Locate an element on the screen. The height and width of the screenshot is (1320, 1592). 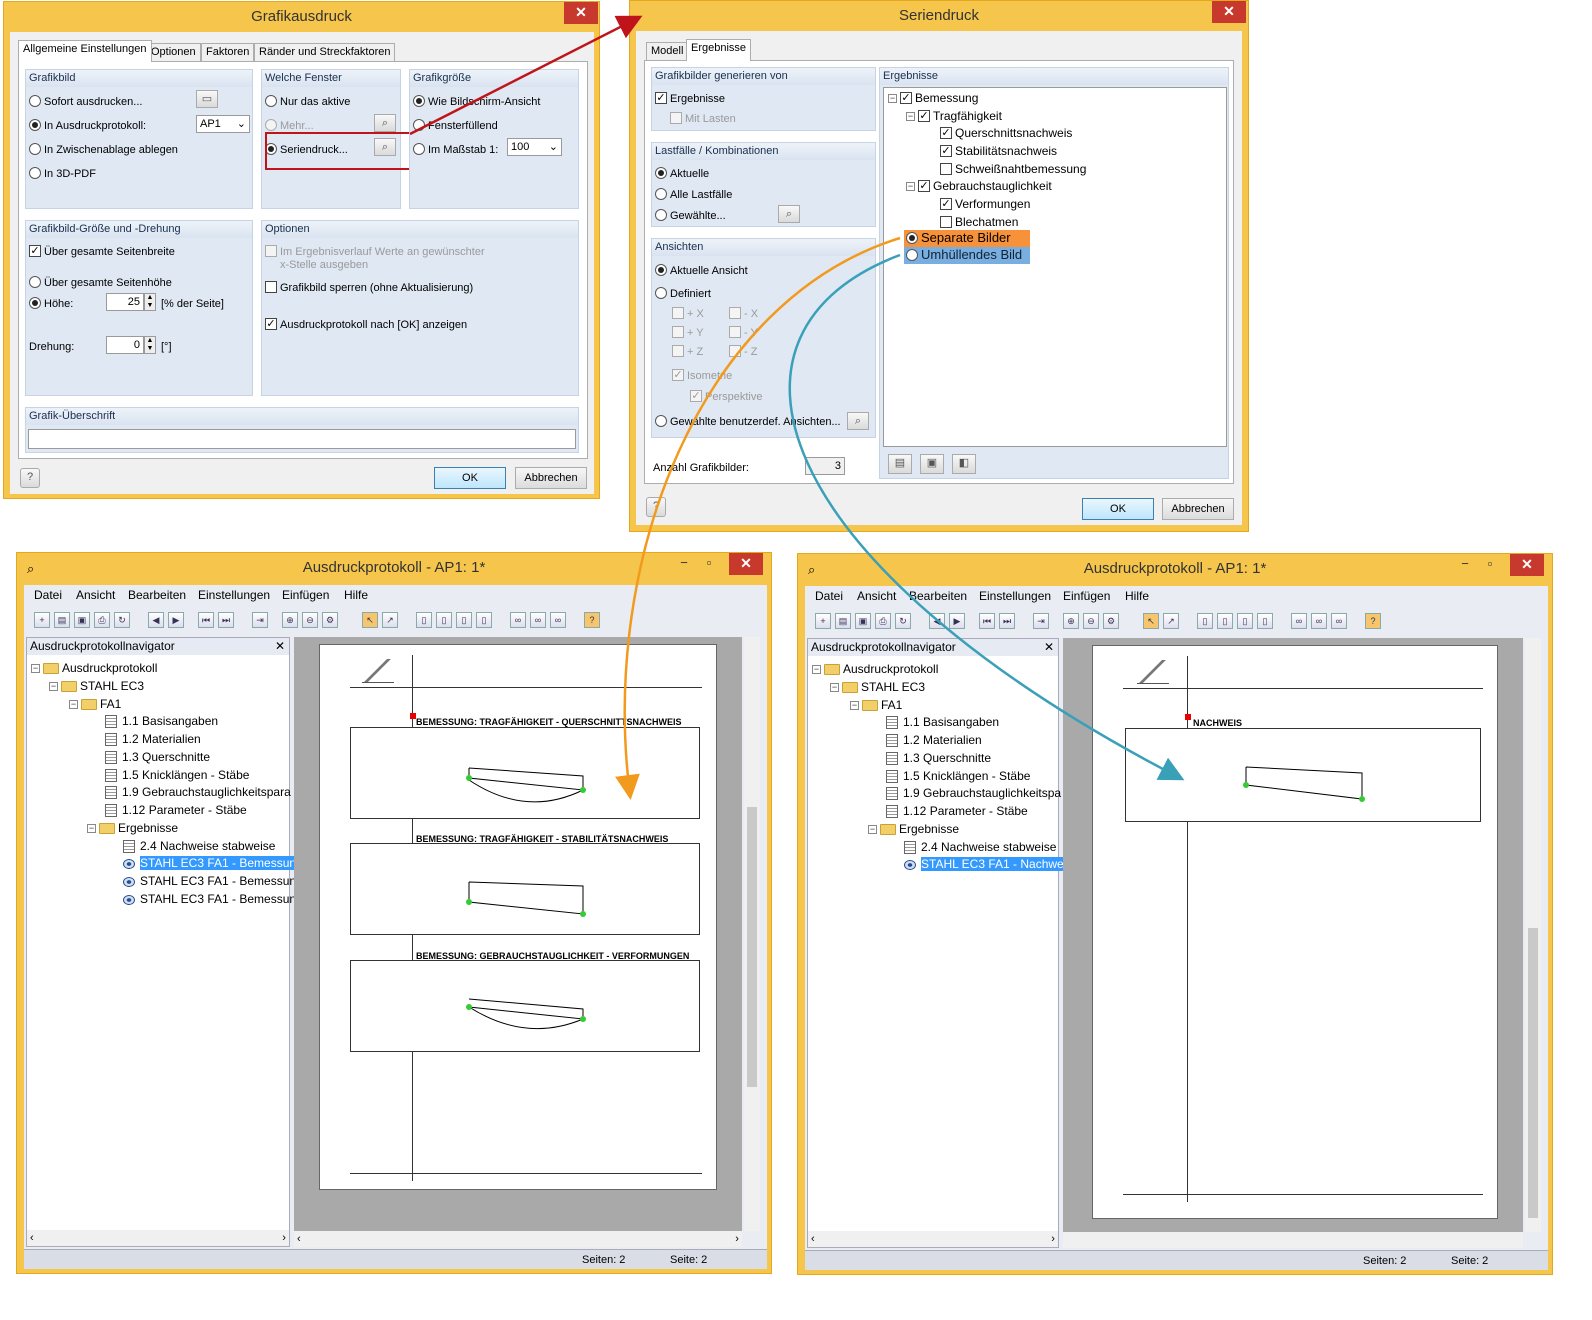
tab-ergebnisse: Ergebnisse is located at coordinates (719, 50).